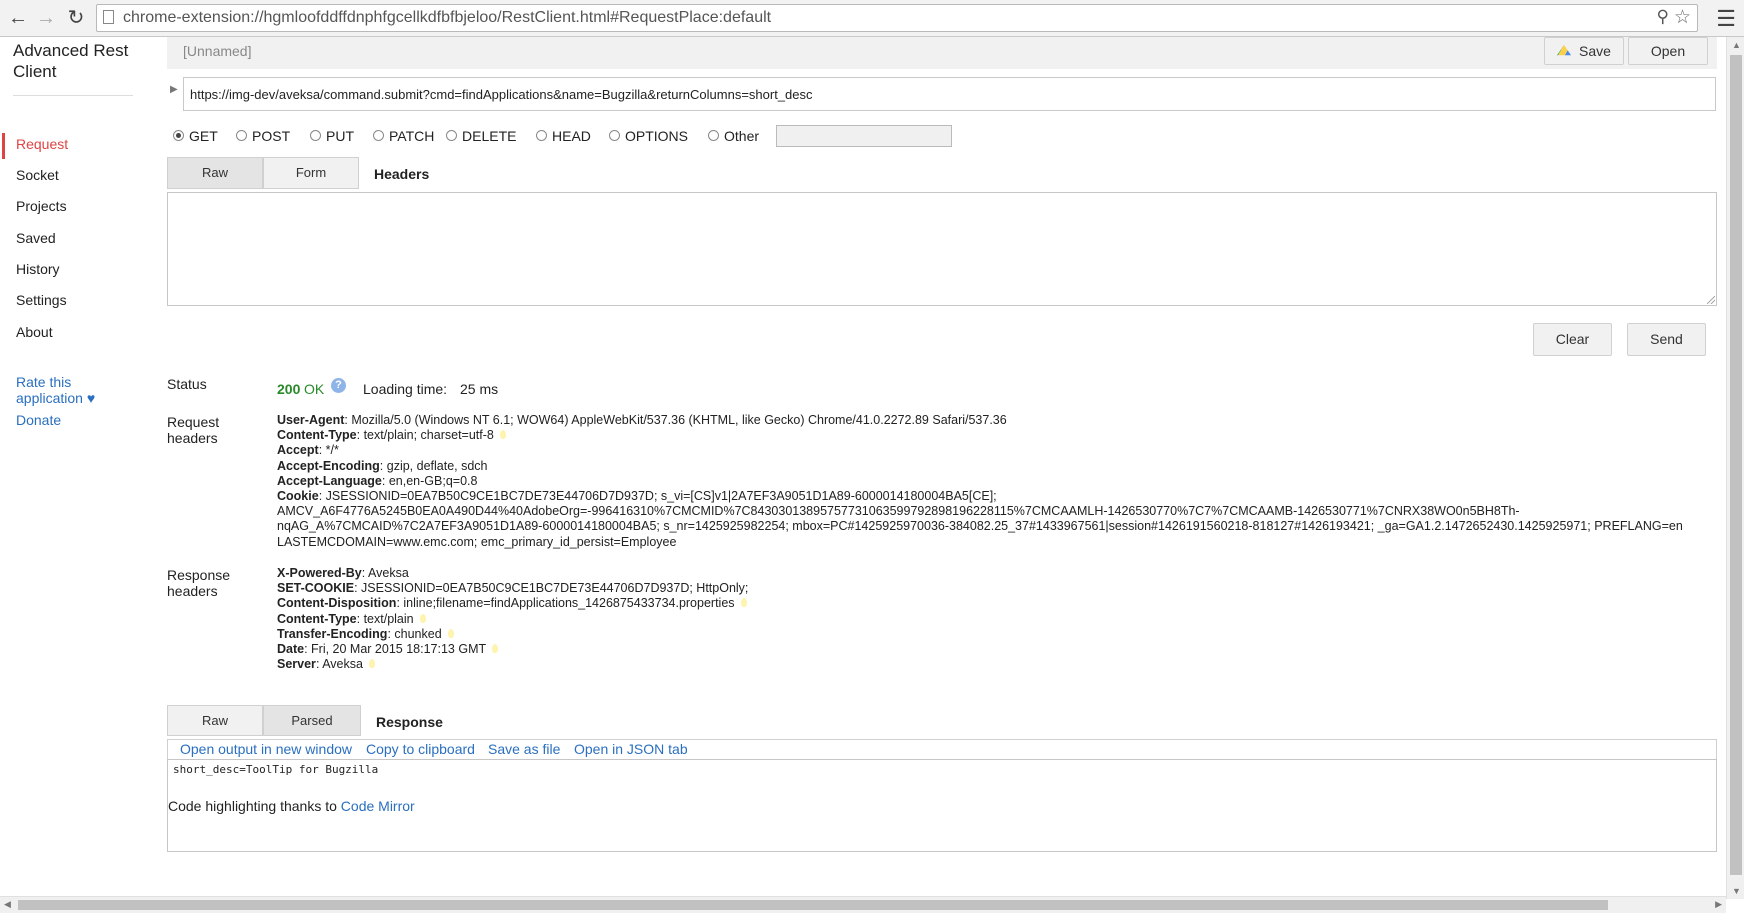 The height and width of the screenshot is (917, 1744). Describe the element at coordinates (409, 722) in the screenshot. I see `response-title: Response` at that location.